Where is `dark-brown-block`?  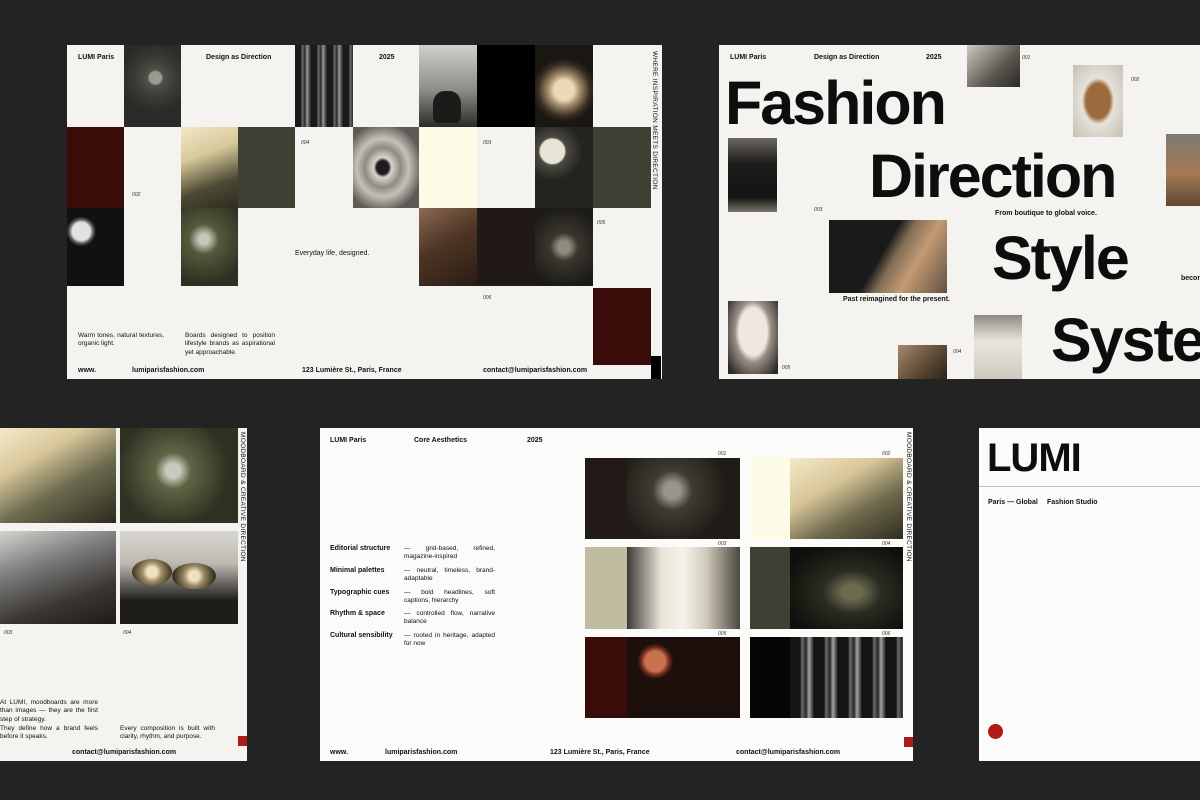
dark-brown-block is located at coordinates (506, 247).